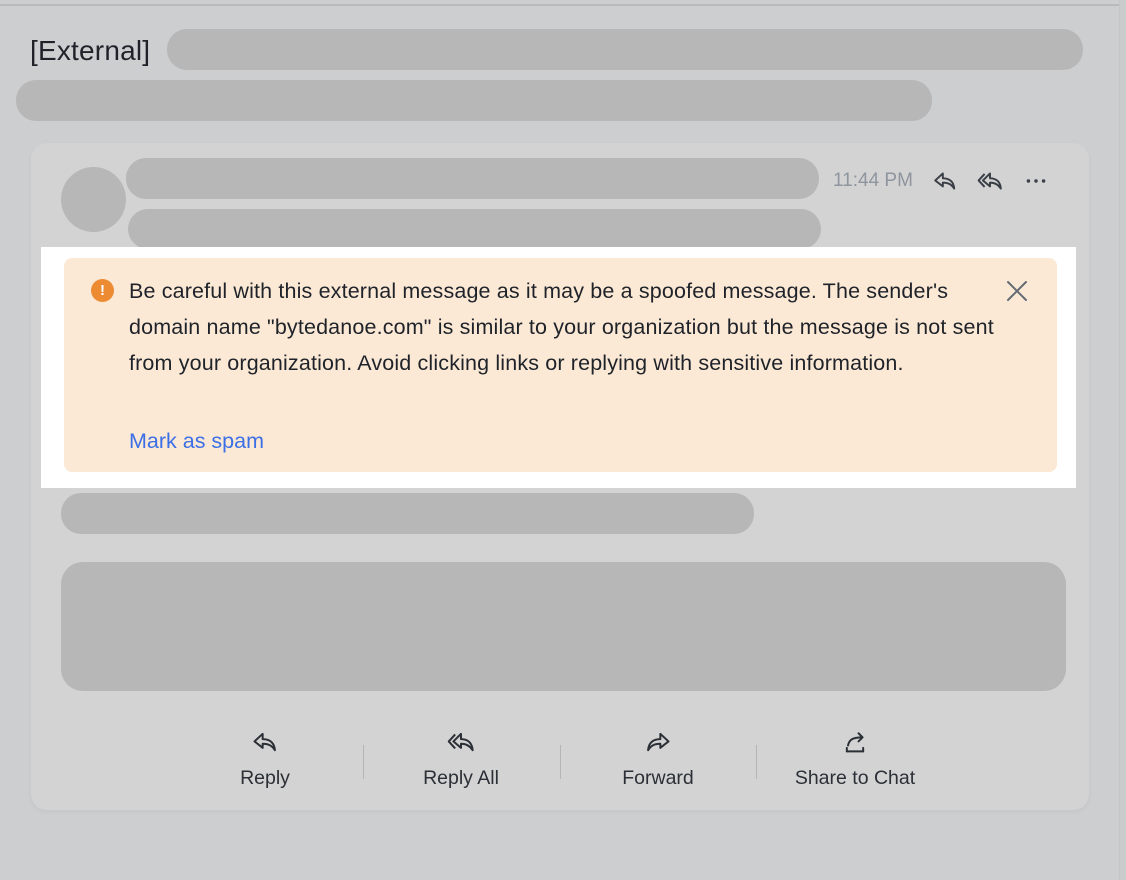 The image size is (1126, 880). Describe the element at coordinates (461, 778) in the screenshot. I see `reply-all-label: Reply All` at that location.